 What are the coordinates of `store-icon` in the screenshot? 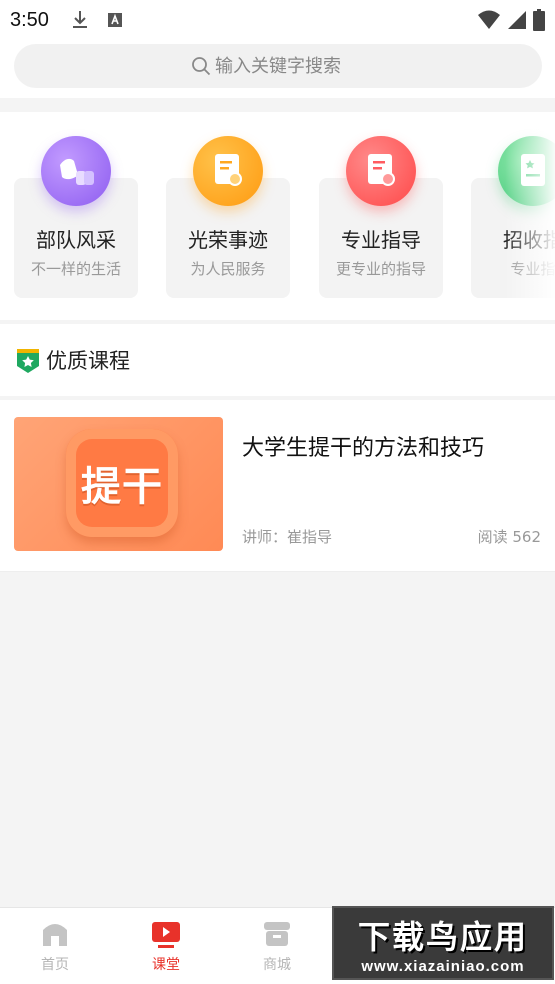 It's located at (277, 934).